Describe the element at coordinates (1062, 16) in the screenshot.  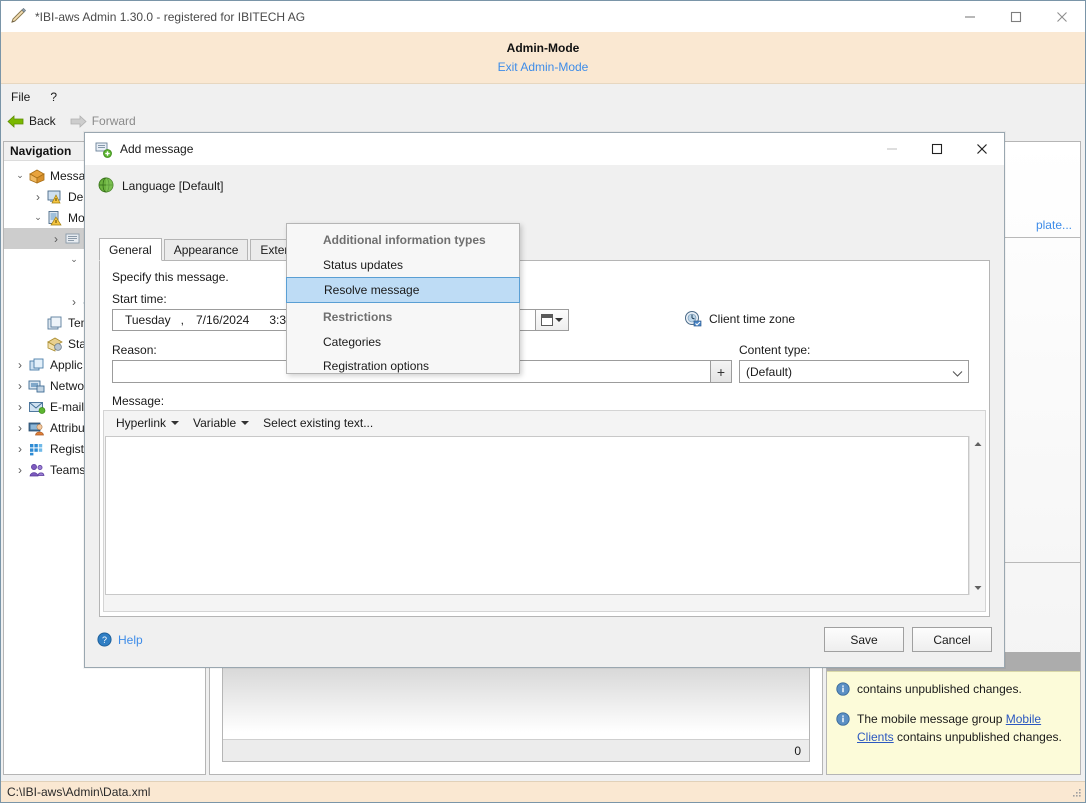
I see `close-button` at that location.